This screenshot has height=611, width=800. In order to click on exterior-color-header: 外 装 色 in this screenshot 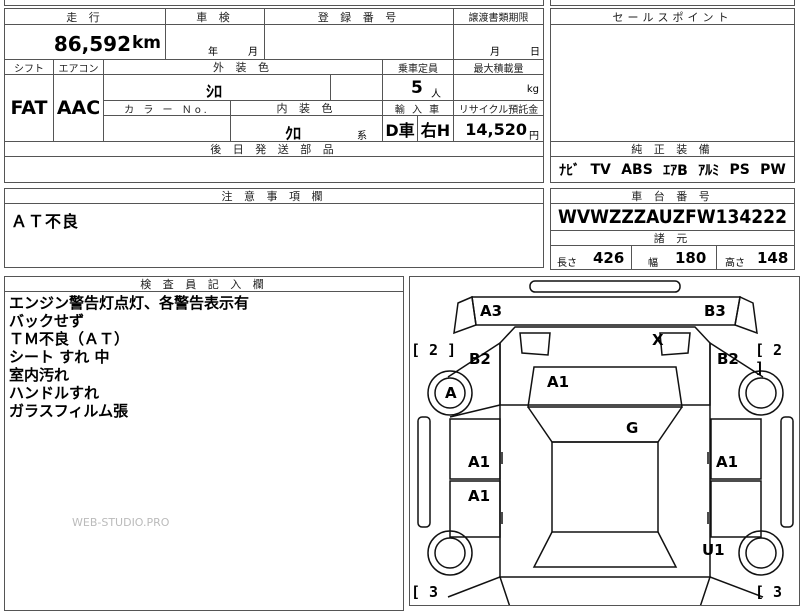, I will do `click(243, 67)`.